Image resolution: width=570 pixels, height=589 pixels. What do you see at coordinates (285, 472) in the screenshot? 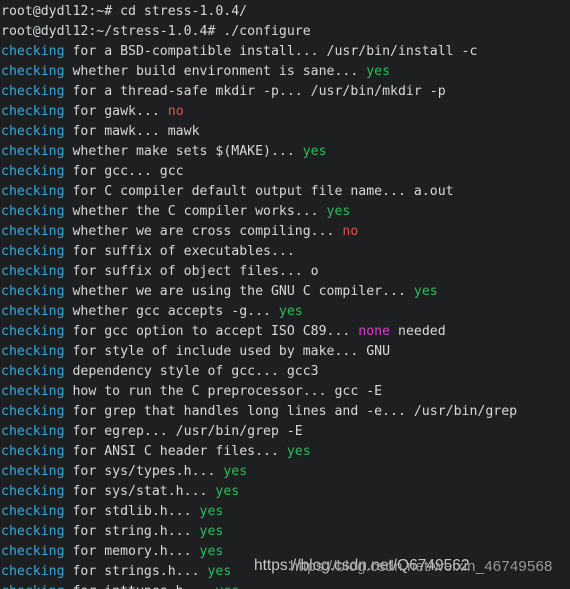
I see `terminal-line: checking for sys/types.h... yes` at bounding box center [285, 472].